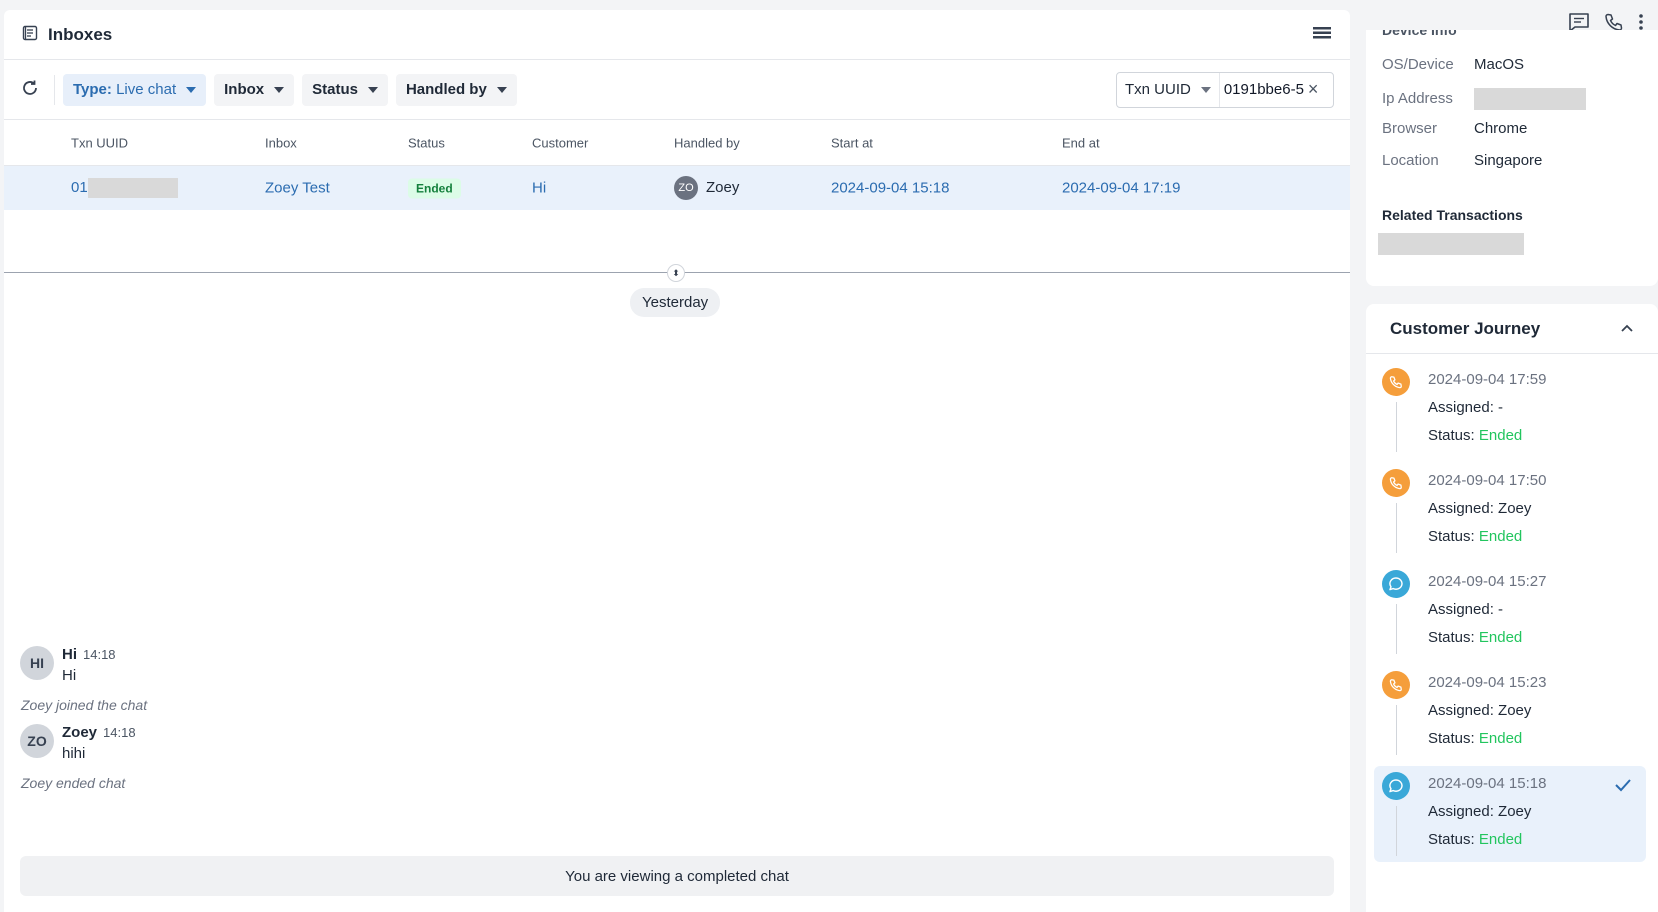  What do you see at coordinates (84, 705) in the screenshot?
I see `system-message: Zoey joined the chat` at bounding box center [84, 705].